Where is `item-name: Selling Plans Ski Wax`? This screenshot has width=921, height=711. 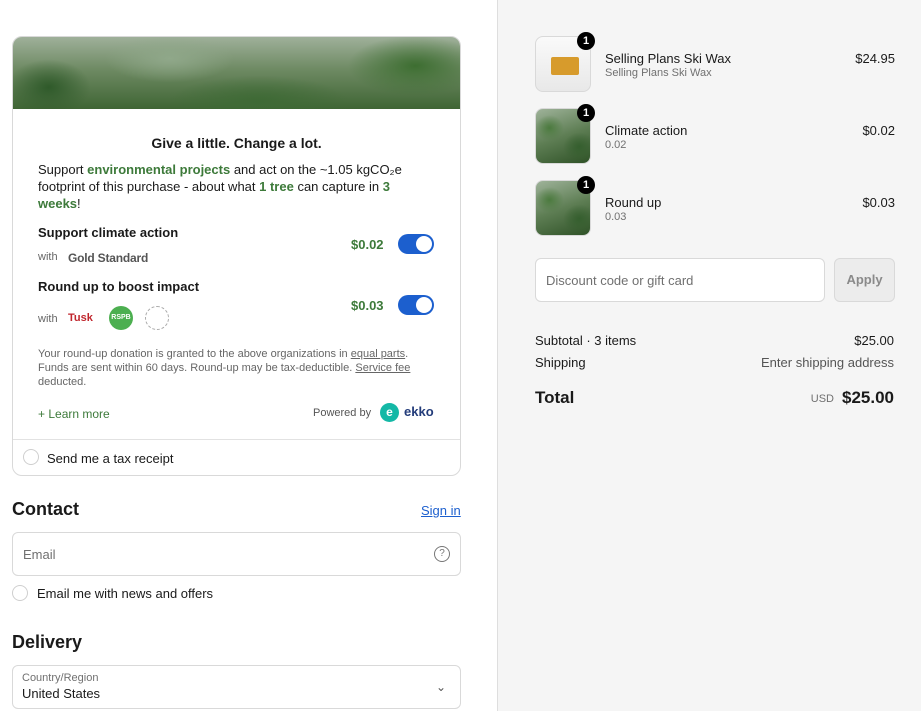 item-name: Selling Plans Ski Wax is located at coordinates (668, 58).